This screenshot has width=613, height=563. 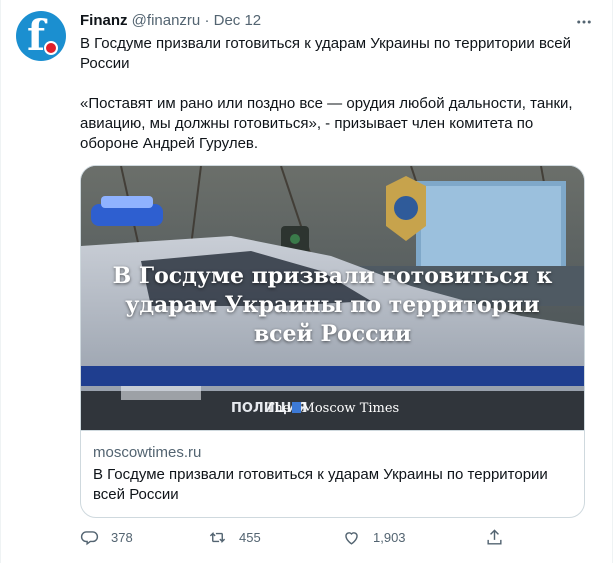 I want to click on reply-count: 378, so click(x=122, y=537).